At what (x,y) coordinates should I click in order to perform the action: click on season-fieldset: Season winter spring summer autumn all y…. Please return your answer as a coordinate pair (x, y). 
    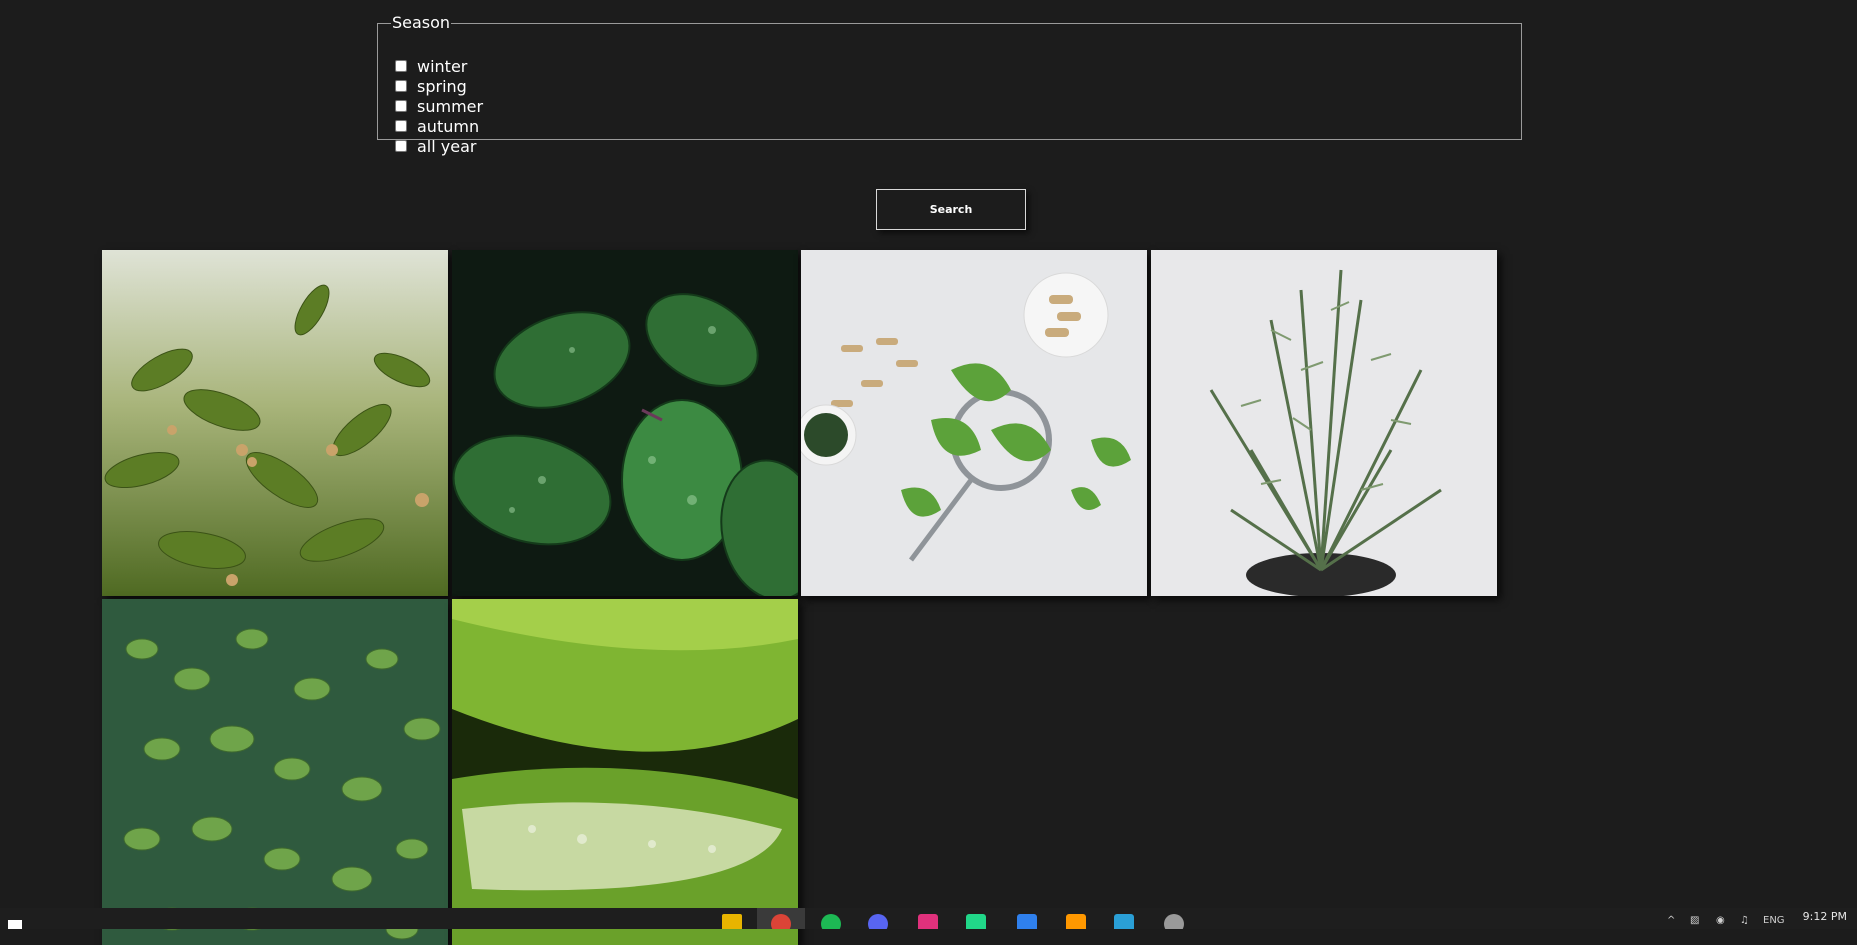
    Looking at the image, I should click on (949, 84).